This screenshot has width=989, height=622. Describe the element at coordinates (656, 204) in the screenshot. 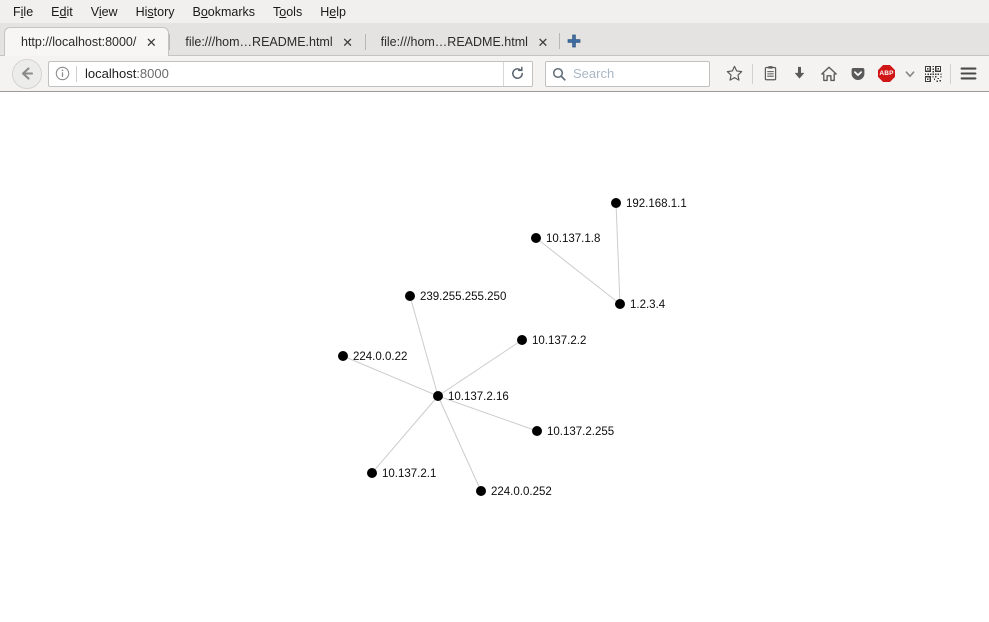

I see `graph-node-label: 192.168.1.1` at that location.